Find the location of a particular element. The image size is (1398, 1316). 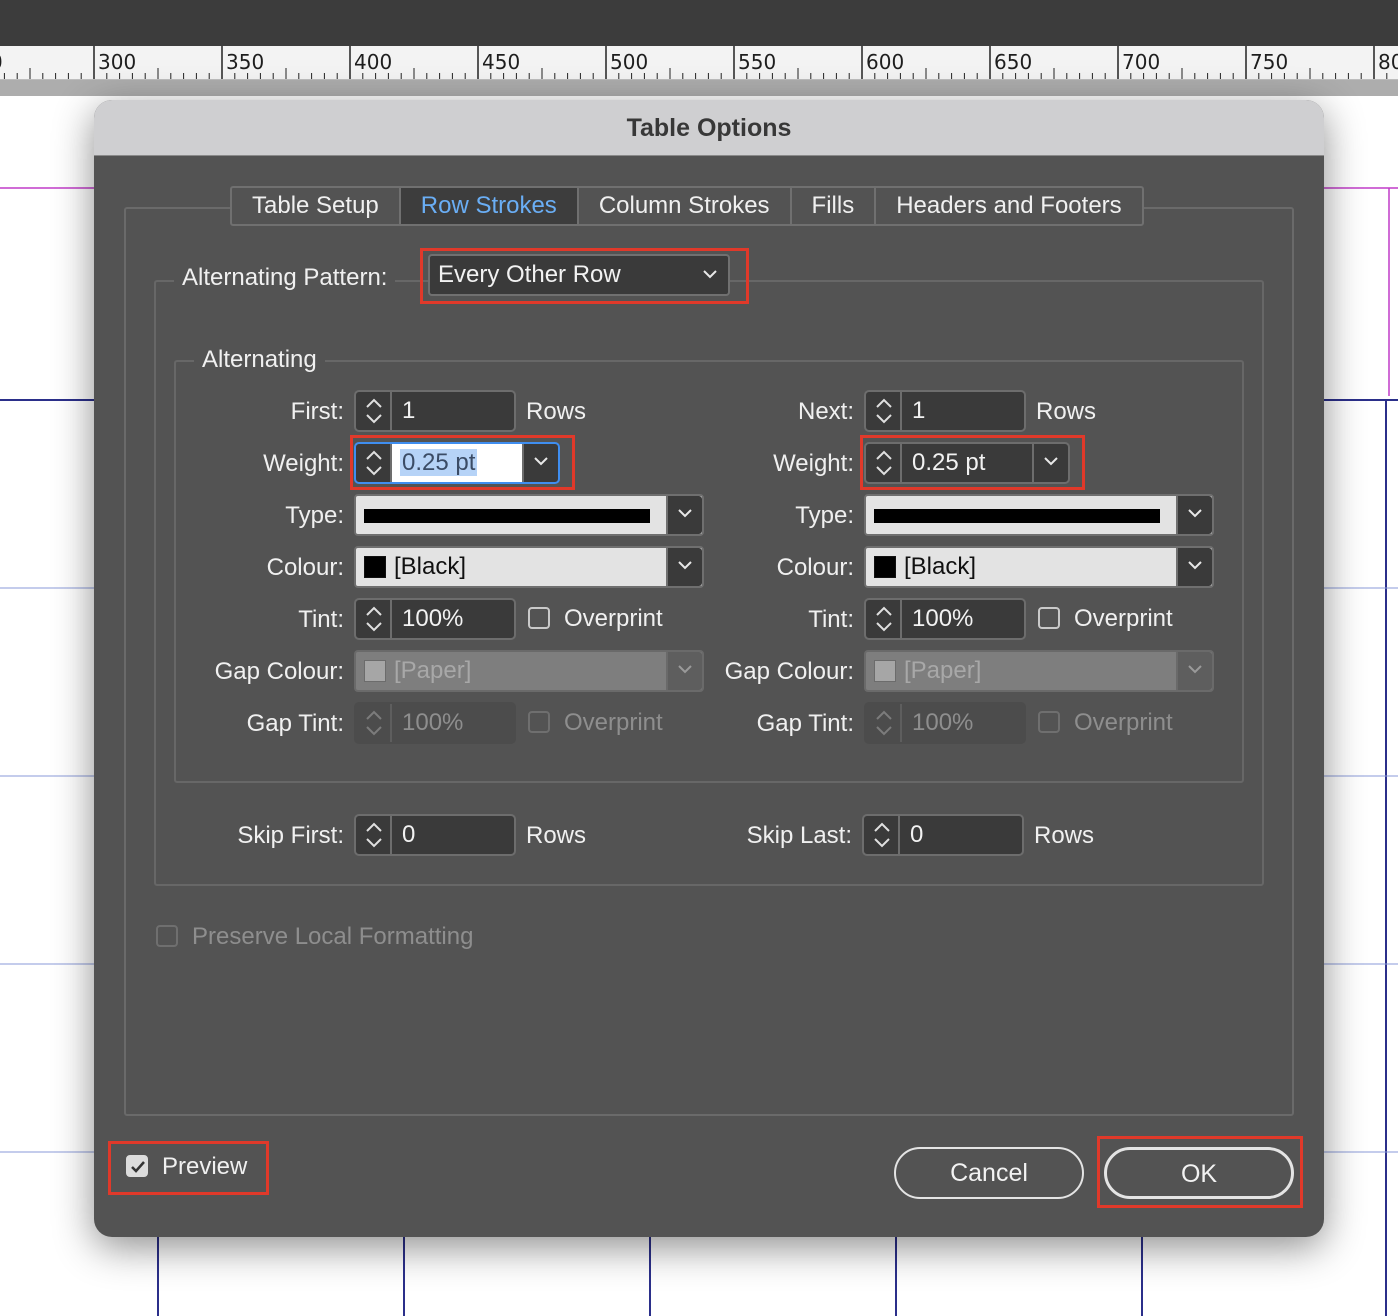

next-rows-value: 1 is located at coordinates (919, 410).